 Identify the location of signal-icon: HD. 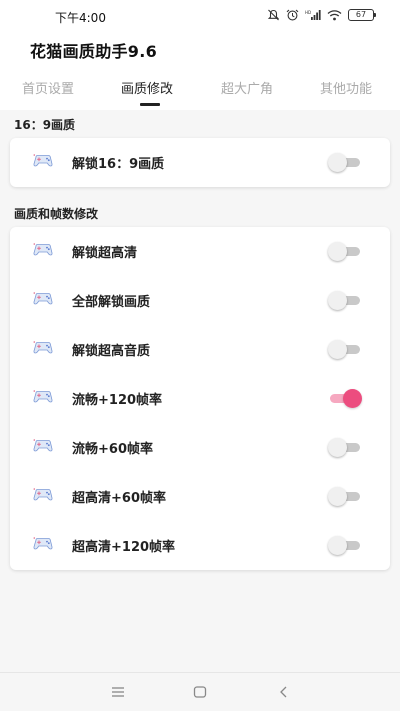
(313, 15).